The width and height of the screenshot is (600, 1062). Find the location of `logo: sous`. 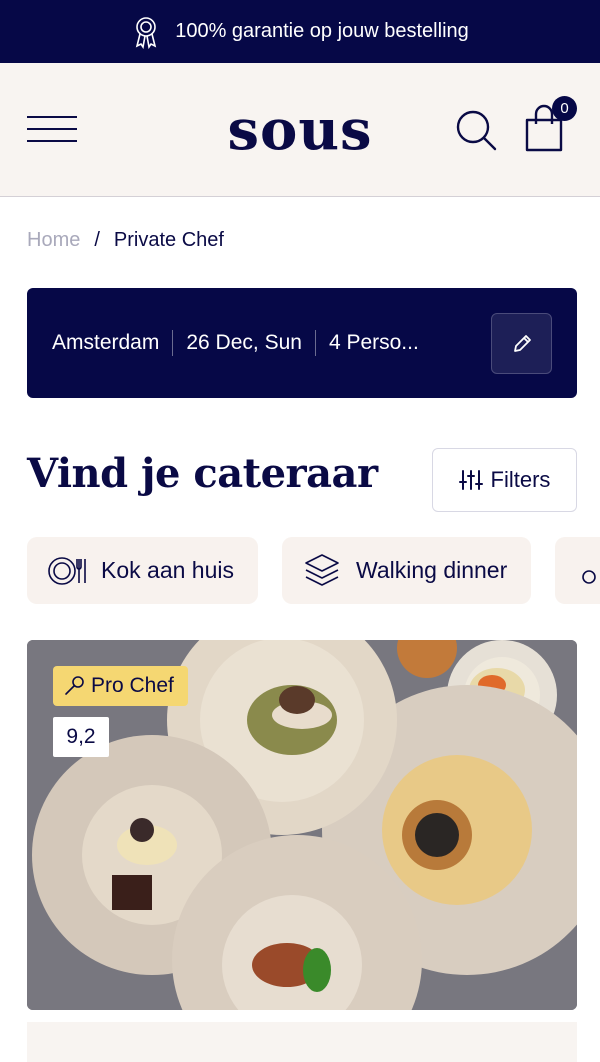

logo: sous is located at coordinates (300, 130).